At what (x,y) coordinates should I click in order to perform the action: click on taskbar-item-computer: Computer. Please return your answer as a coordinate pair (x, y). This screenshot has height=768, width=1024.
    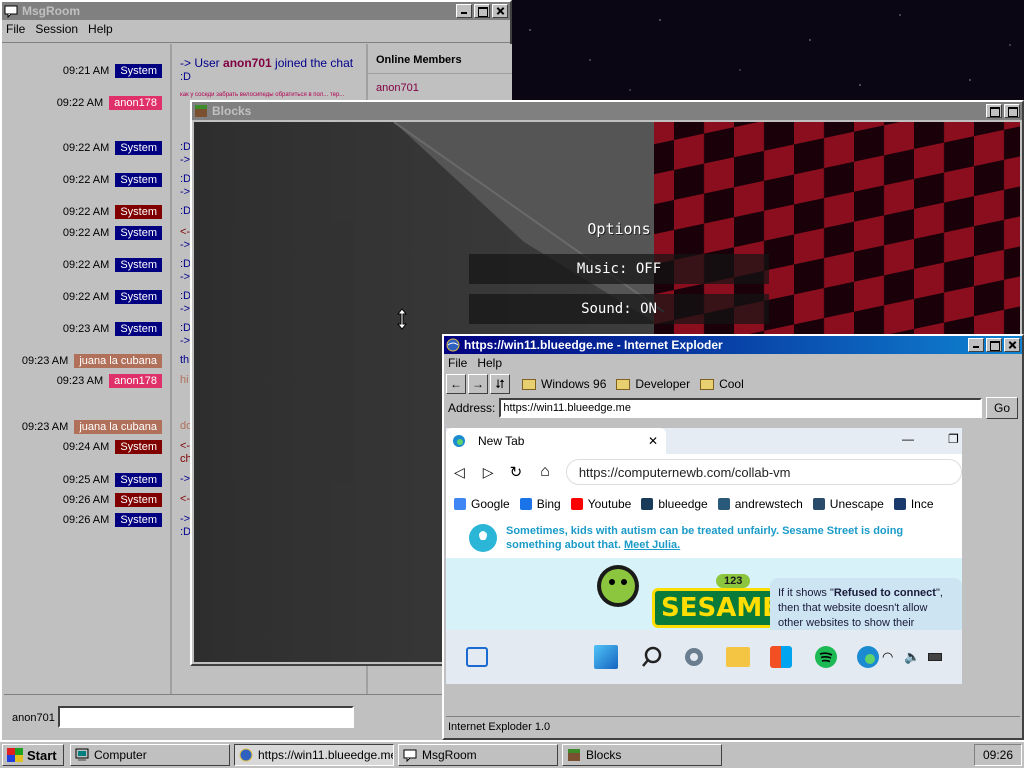
    Looking at the image, I should click on (150, 755).